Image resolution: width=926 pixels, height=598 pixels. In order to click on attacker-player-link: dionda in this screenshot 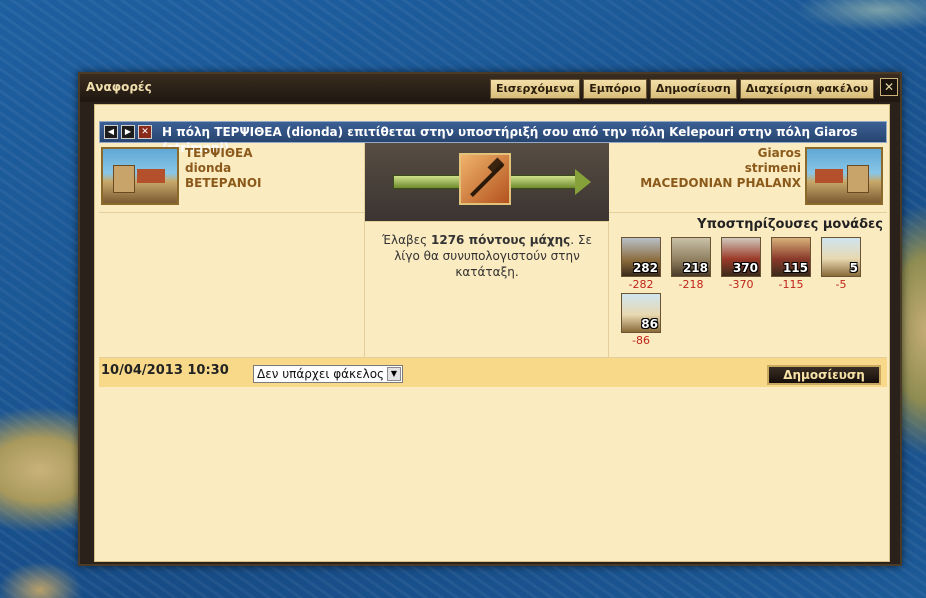, I will do `click(223, 168)`.